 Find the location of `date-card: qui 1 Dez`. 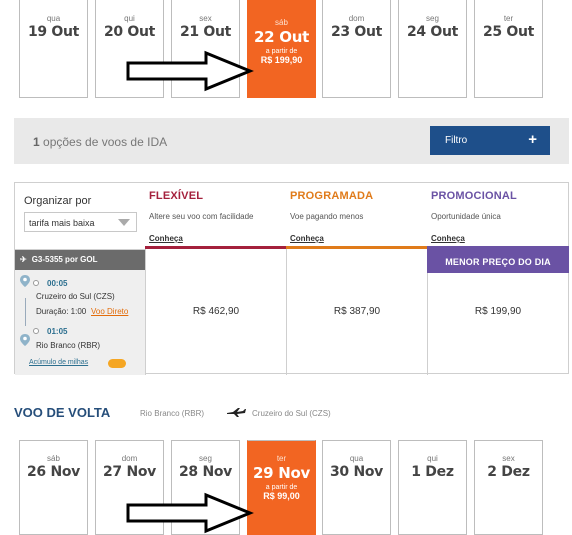

date-card: qui 1 Dez is located at coordinates (432, 487).